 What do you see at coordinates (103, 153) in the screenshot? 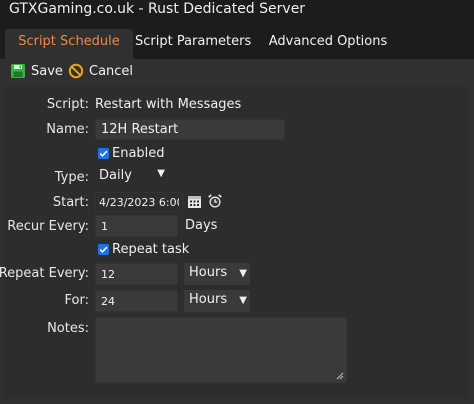
I see `enabled-checkbox` at bounding box center [103, 153].